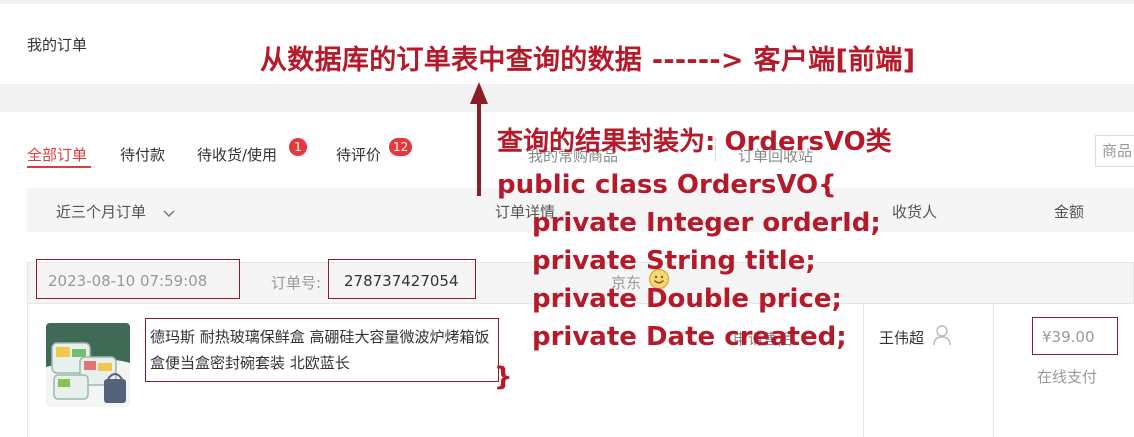 The width and height of the screenshot is (1134, 437). I want to click on divider-band, so click(567, 98).